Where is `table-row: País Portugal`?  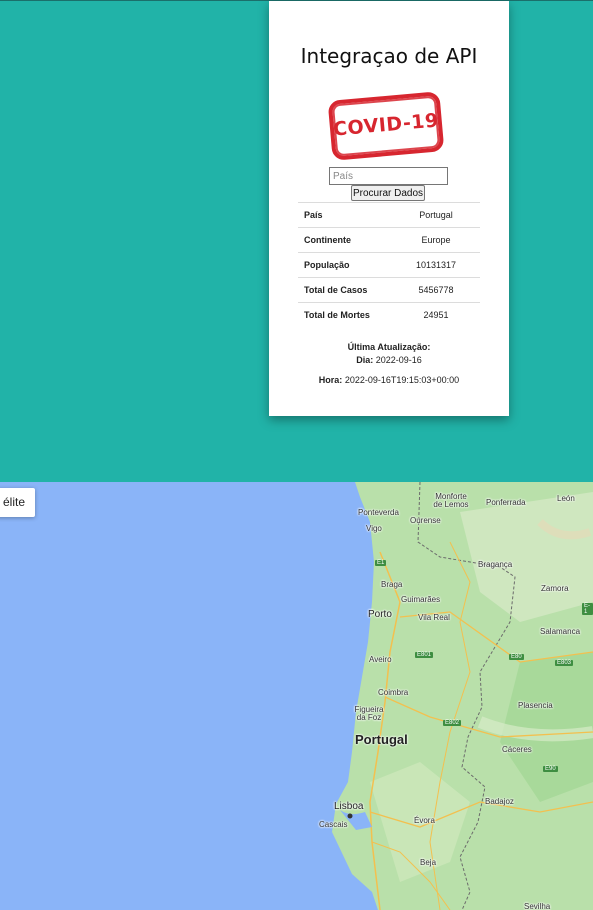
table-row: País Portugal is located at coordinates (389, 215).